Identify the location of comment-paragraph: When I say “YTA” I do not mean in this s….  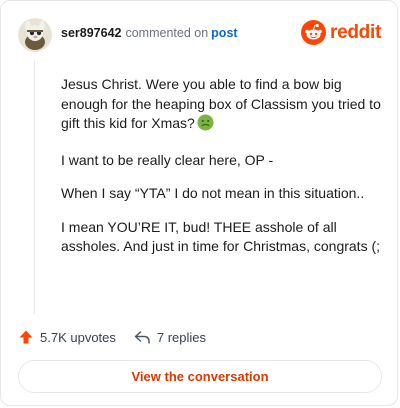
(213, 193).